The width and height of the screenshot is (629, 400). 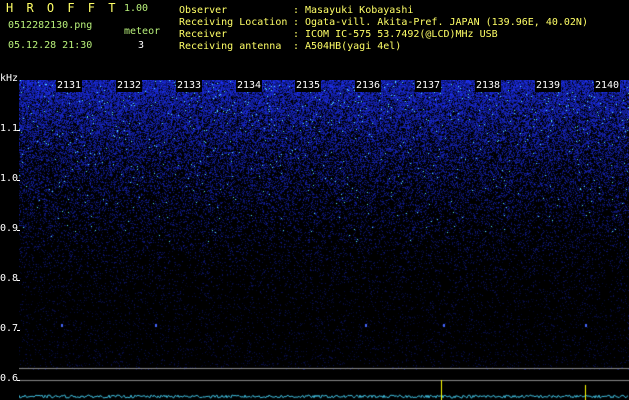 I want to click on file-name: 0512282130.png, so click(x=50, y=25).